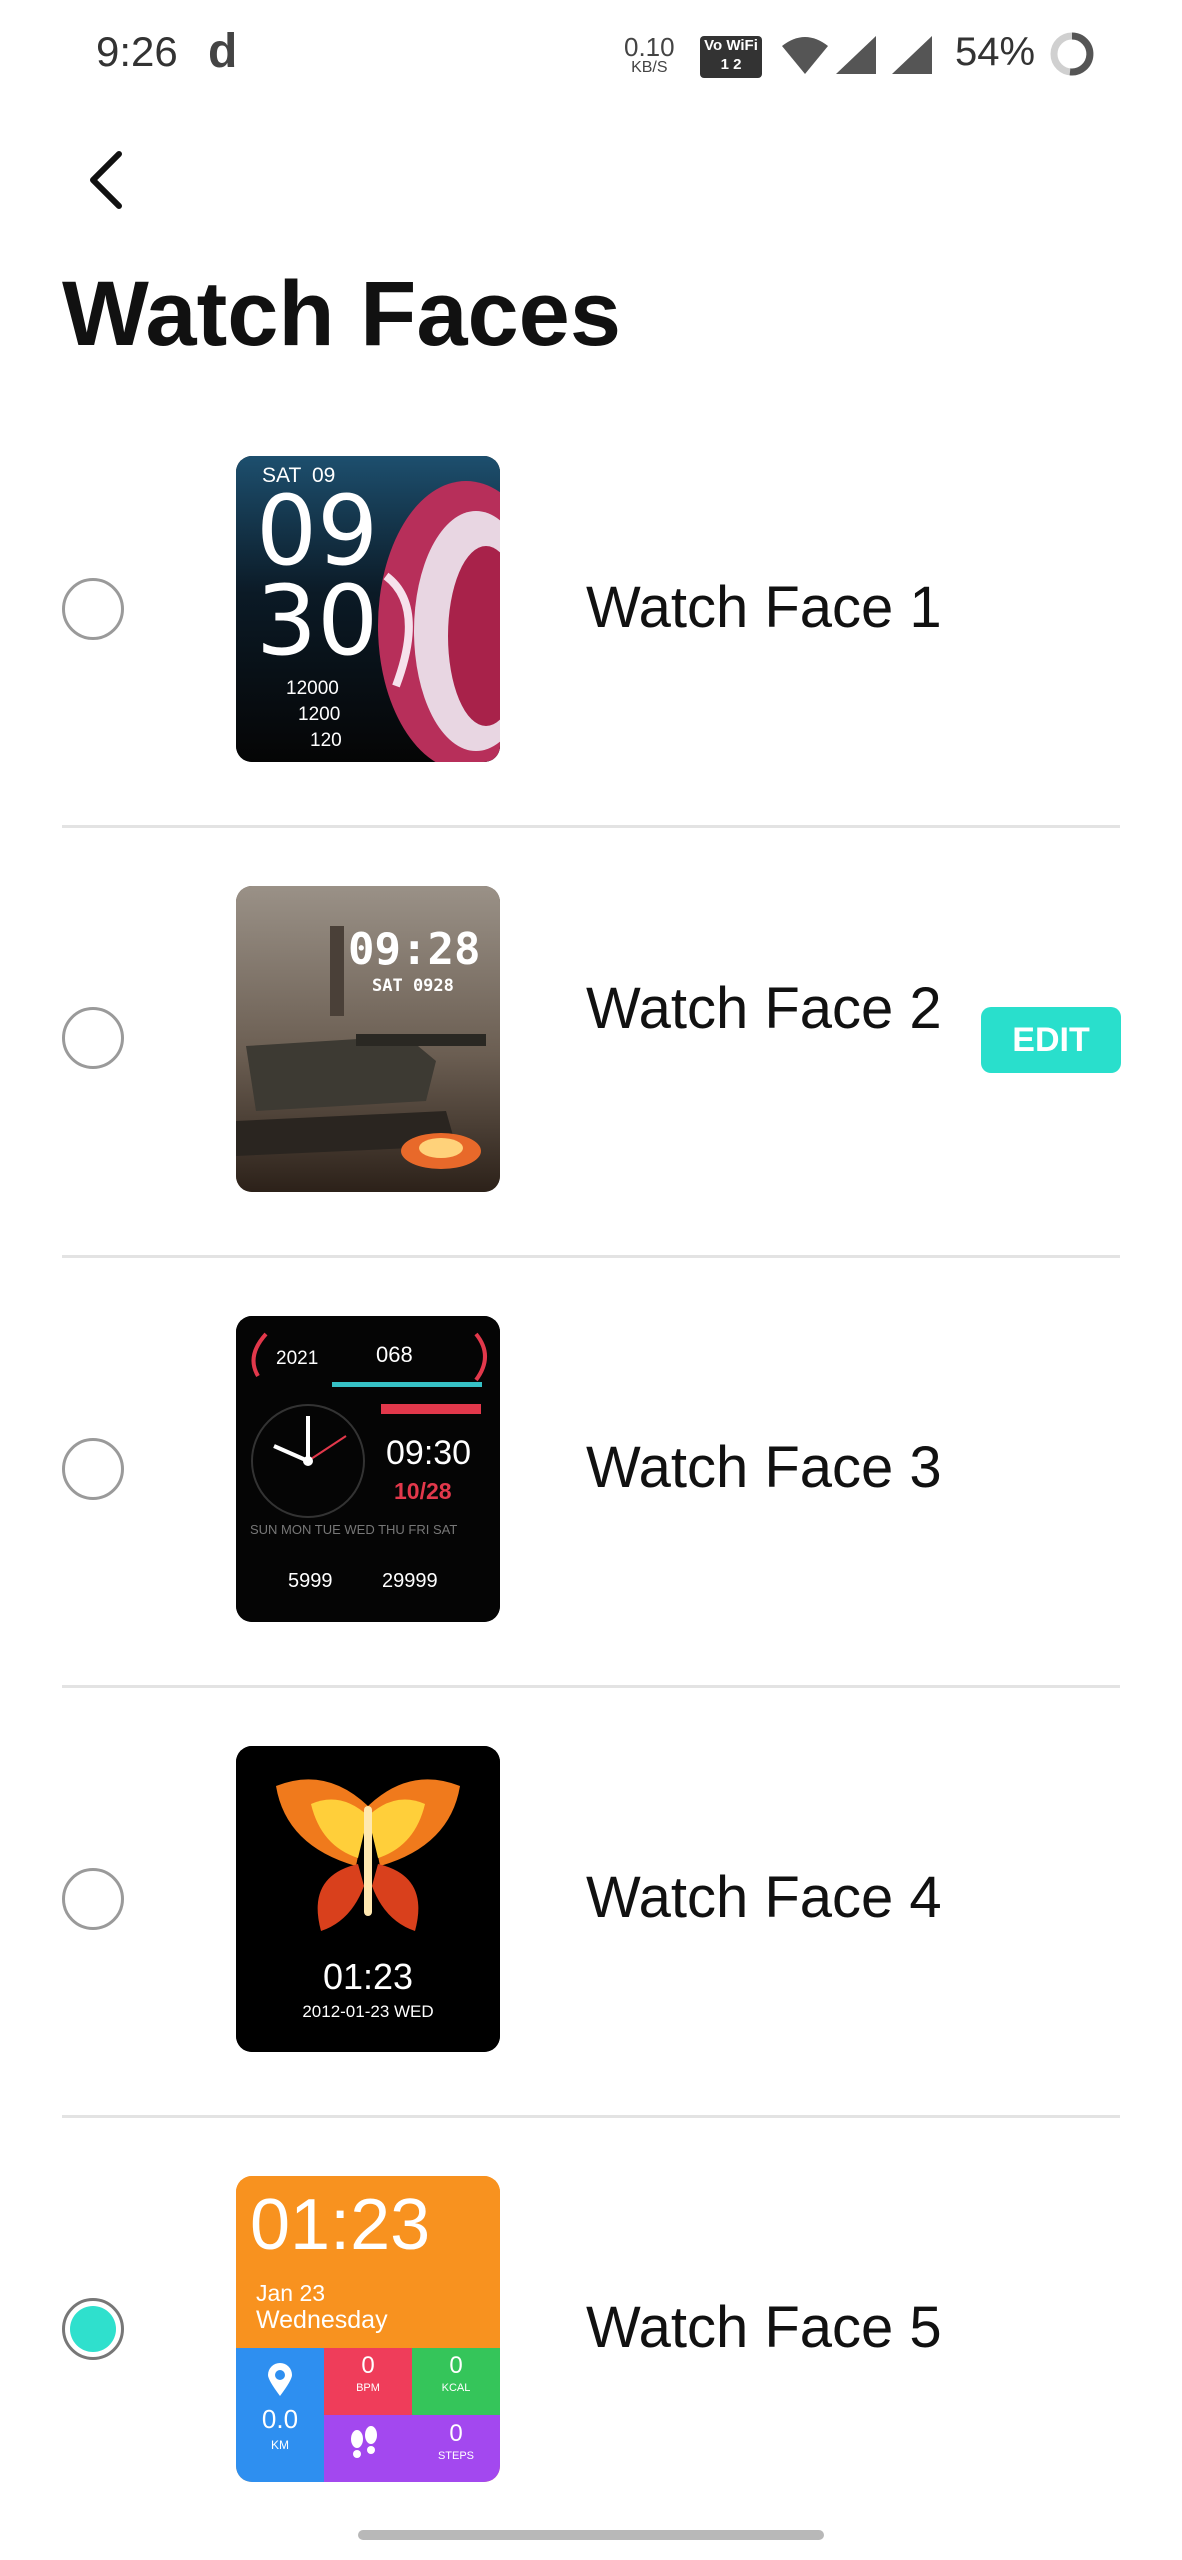  I want to click on preview-distance-unit: KM, so click(280, 2445).